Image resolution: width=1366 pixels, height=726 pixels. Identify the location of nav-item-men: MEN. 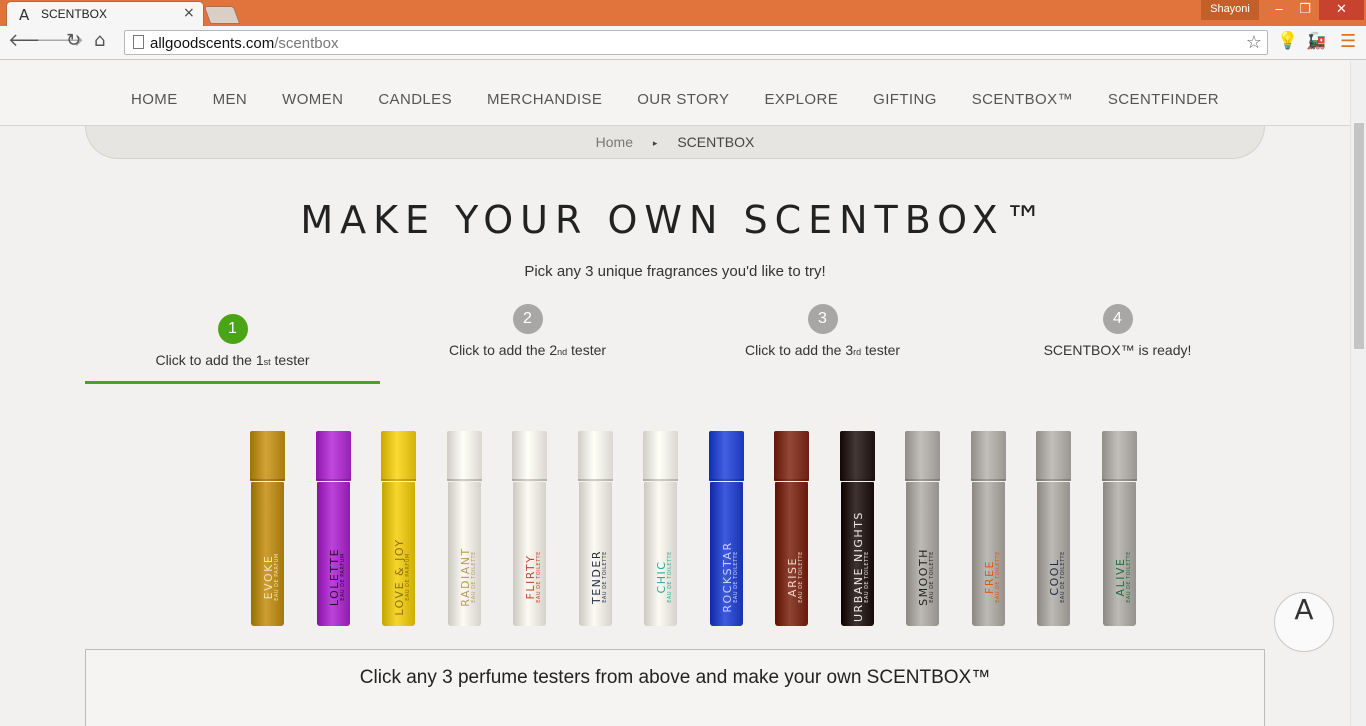
(230, 99).